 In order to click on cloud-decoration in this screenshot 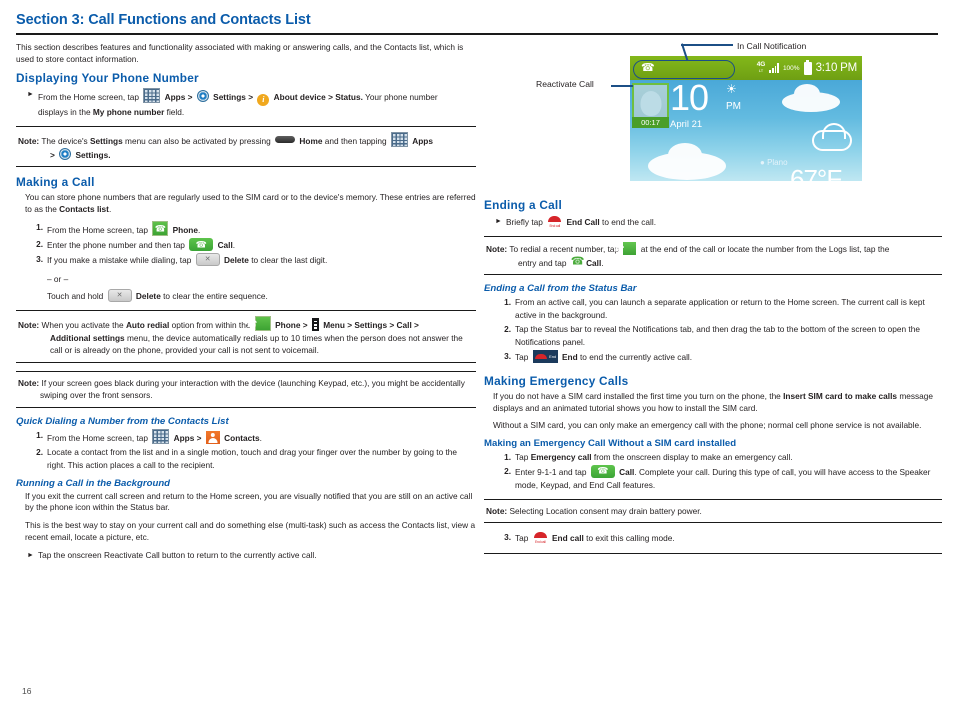, I will do `click(811, 98)`.